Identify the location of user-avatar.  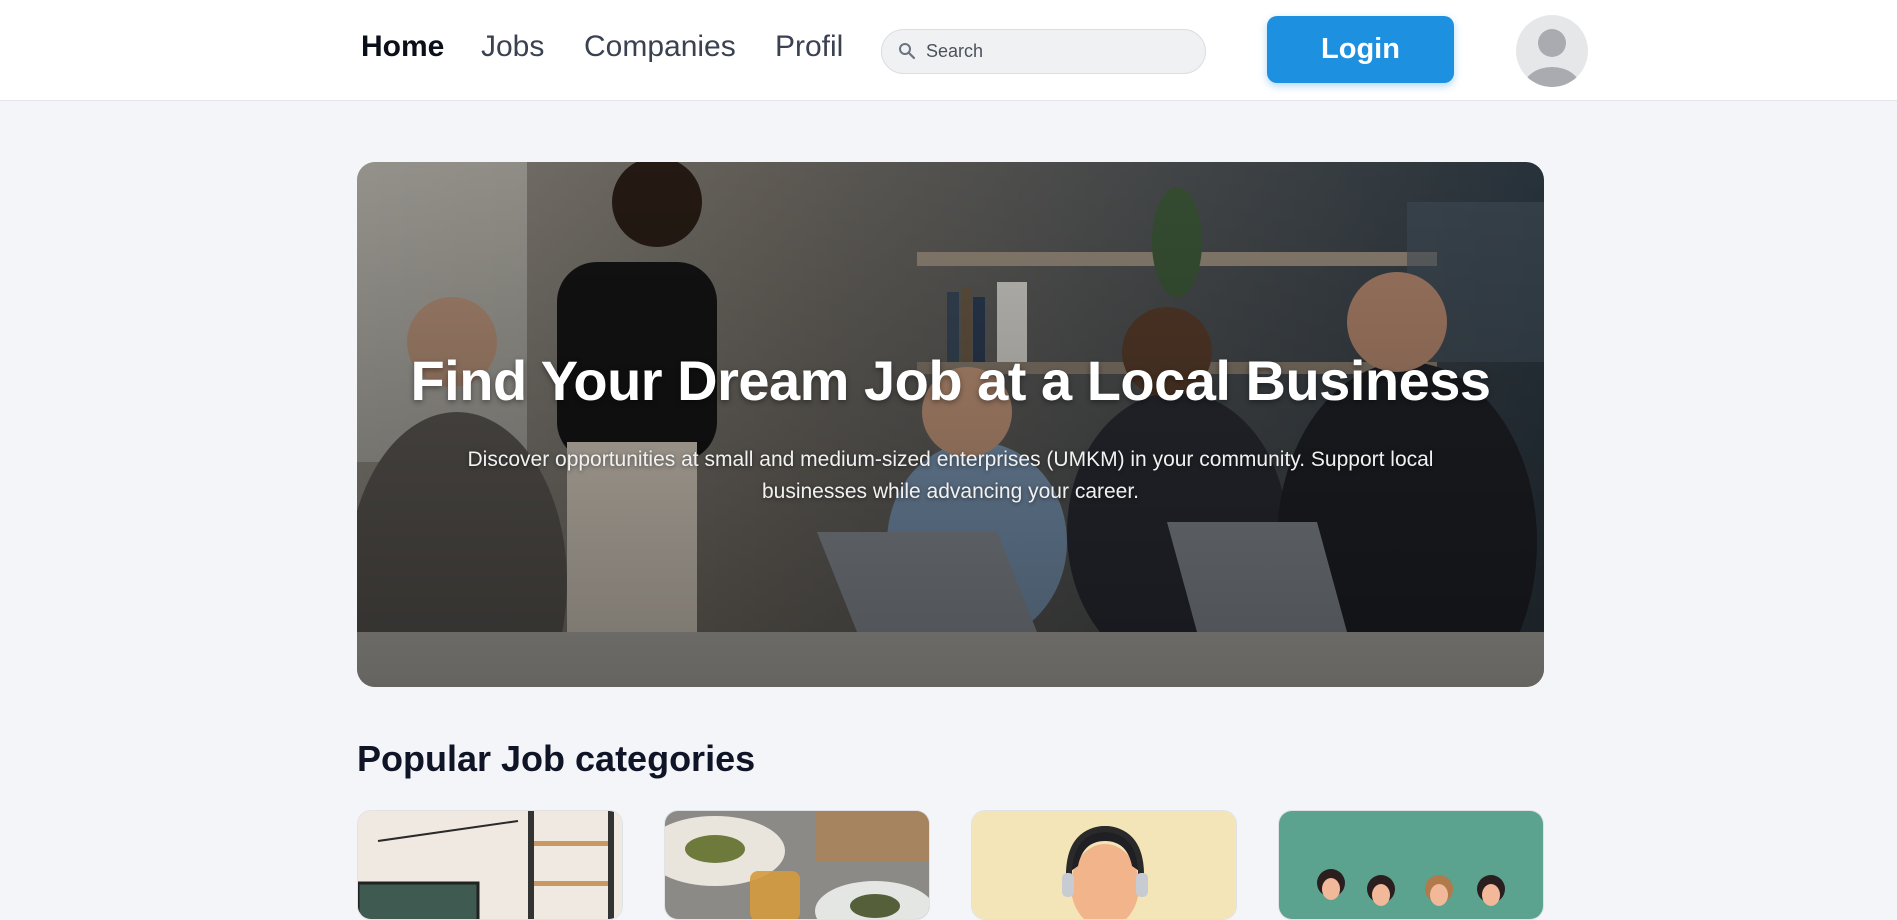
(1552, 51).